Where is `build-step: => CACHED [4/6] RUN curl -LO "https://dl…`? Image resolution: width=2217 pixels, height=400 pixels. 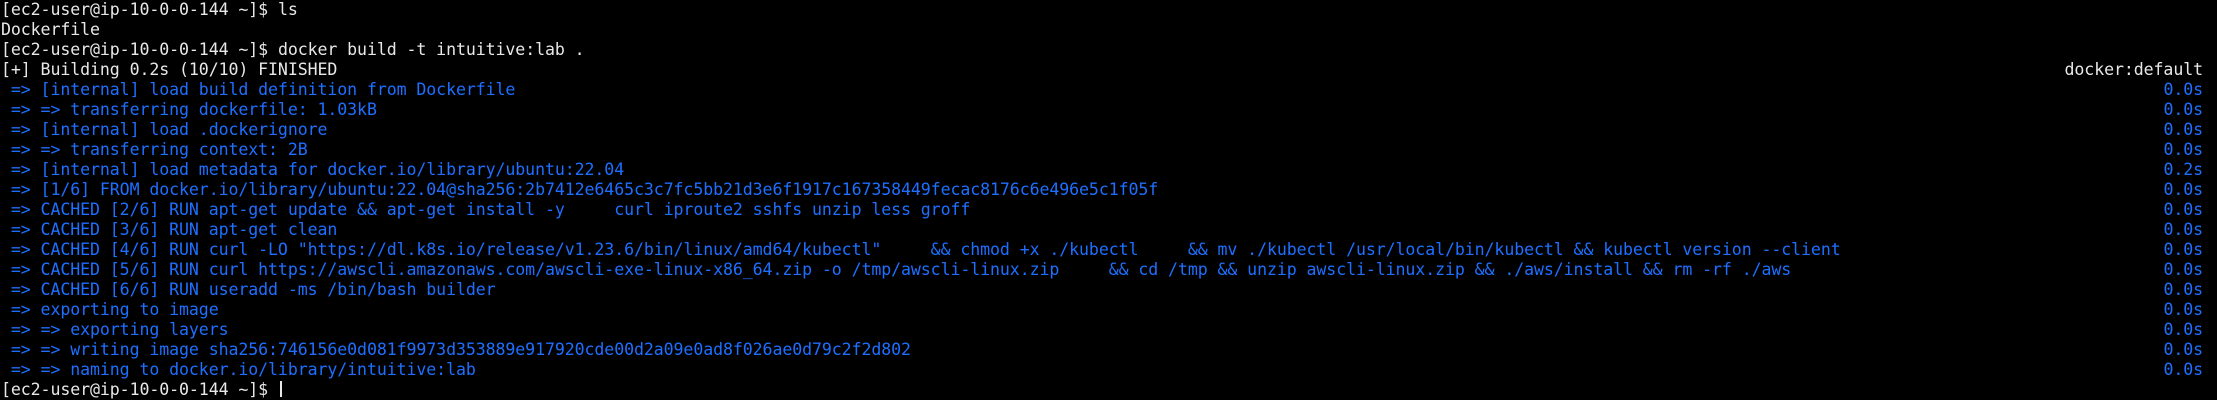
build-step: => CACHED [4/6] RUN curl -LO "https://dl… is located at coordinates (1109, 250).